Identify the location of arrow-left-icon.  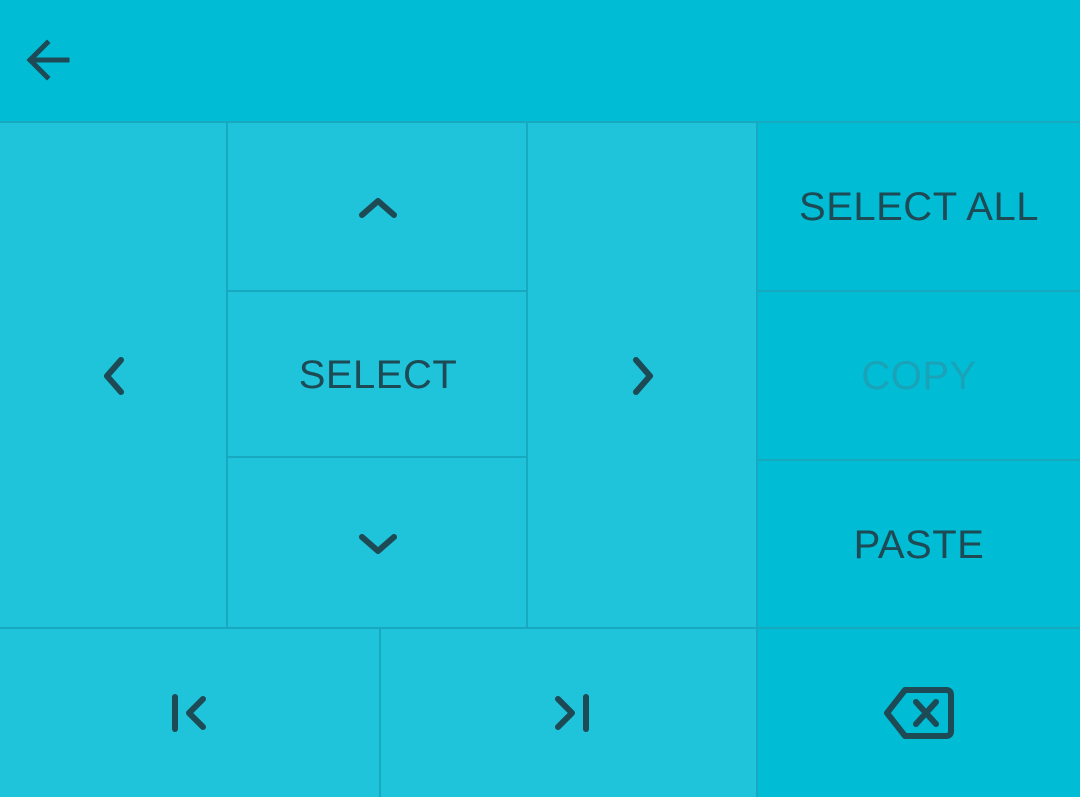
(48, 60).